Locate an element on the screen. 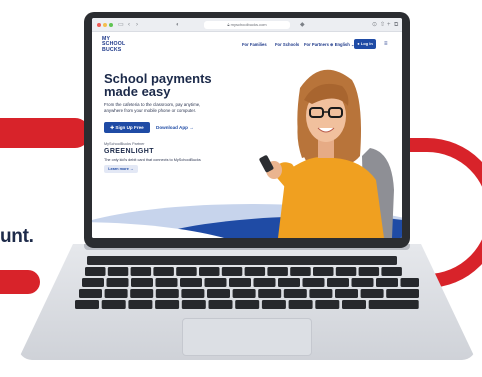  sign-up-button: ✚ Sign Up Free is located at coordinates (127, 127).